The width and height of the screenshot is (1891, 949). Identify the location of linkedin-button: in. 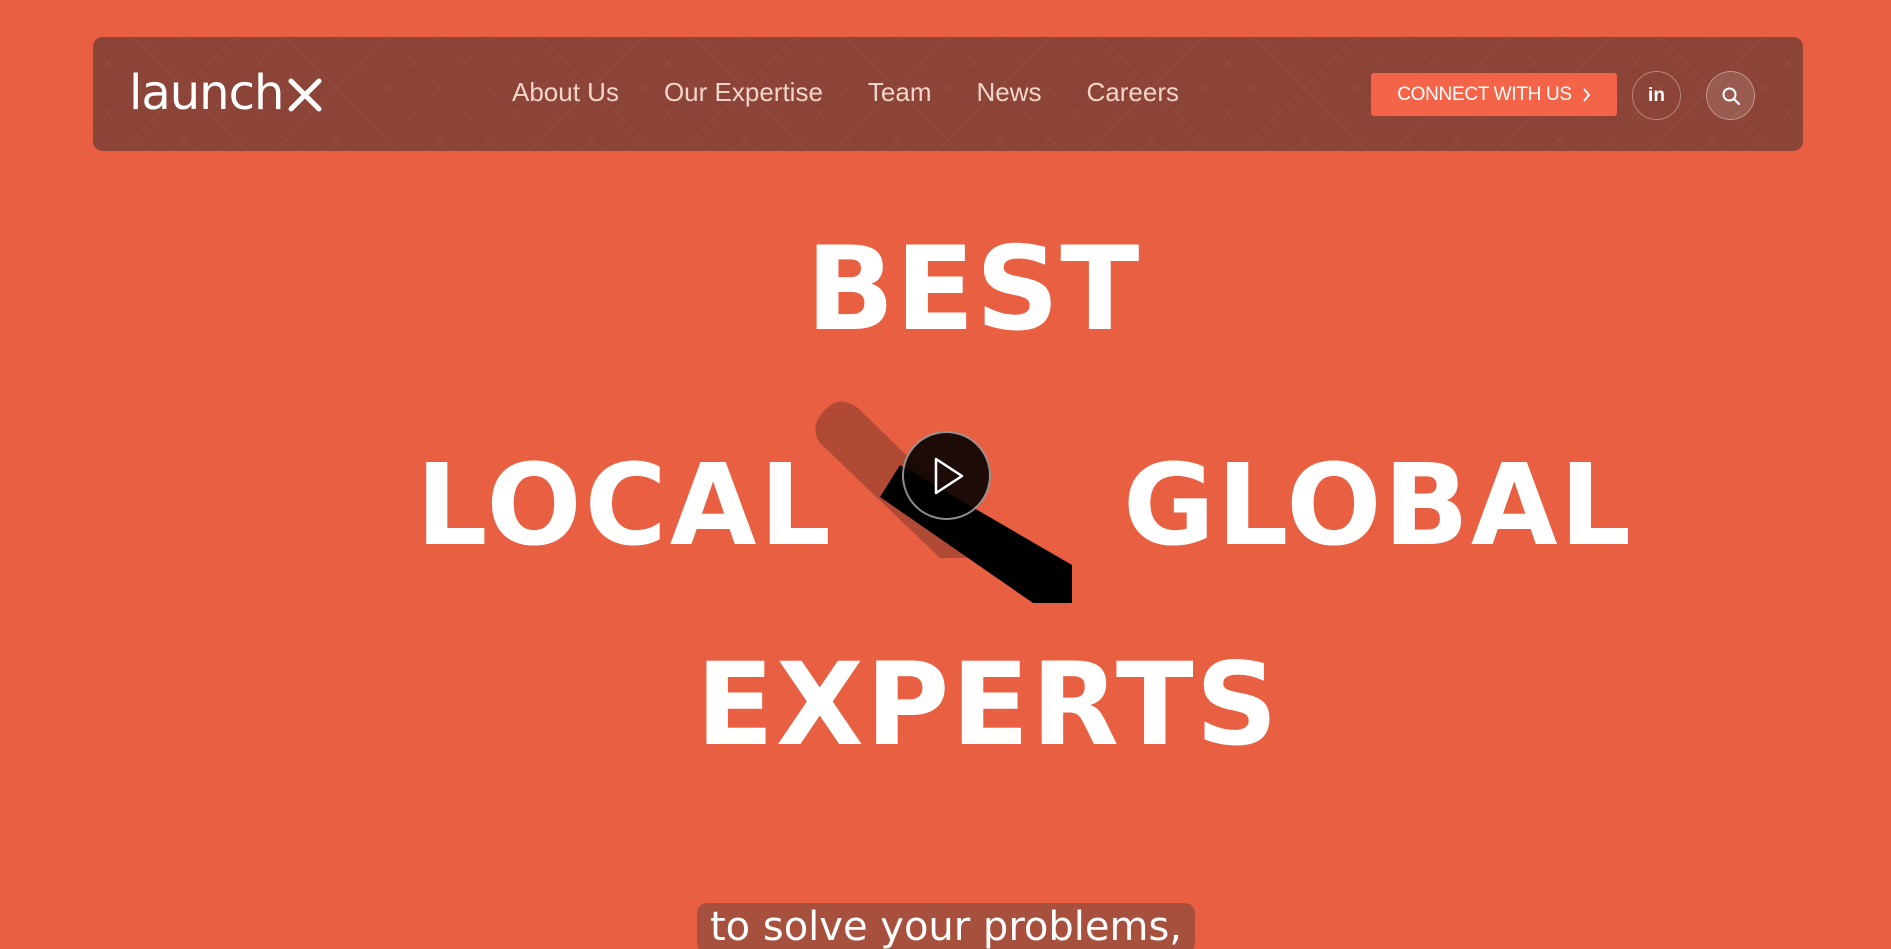
(1656, 95).